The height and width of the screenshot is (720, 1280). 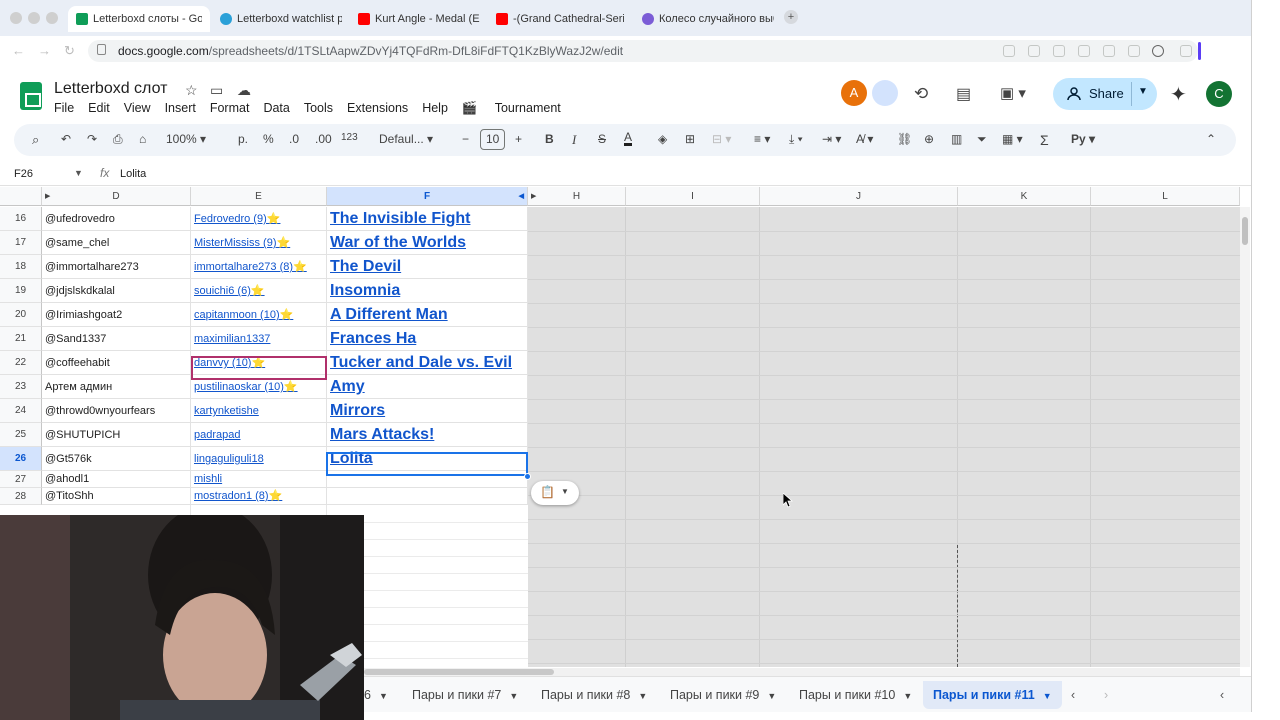 What do you see at coordinates (831, 139) in the screenshot?
I see `text-wrapping-icon: ⇥ ▾` at bounding box center [831, 139].